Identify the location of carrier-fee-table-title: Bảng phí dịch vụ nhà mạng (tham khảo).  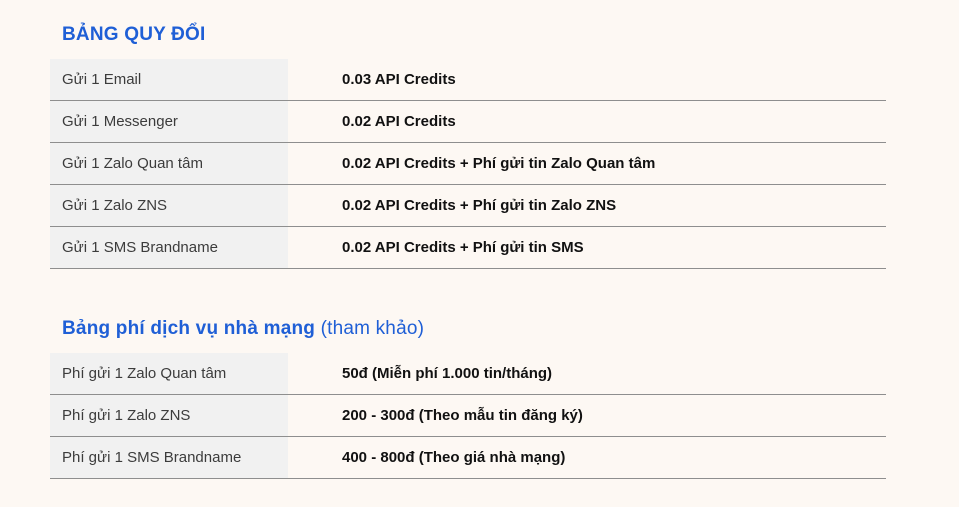
(243, 329).